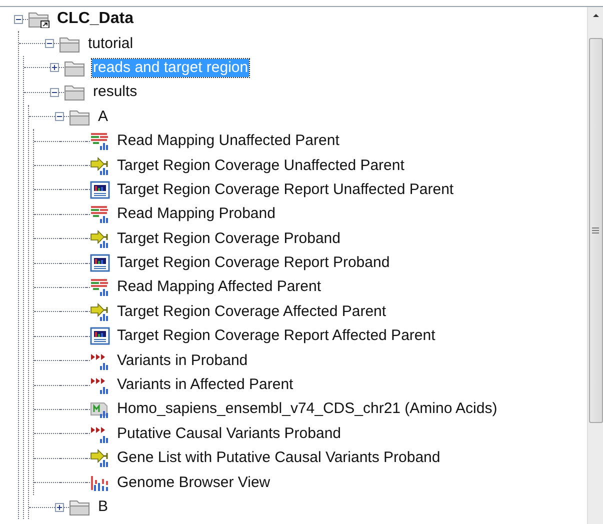 The width and height of the screenshot is (603, 524). Describe the element at coordinates (229, 433) in the screenshot. I see `node-label: Putative Causal Variants Proband` at that location.